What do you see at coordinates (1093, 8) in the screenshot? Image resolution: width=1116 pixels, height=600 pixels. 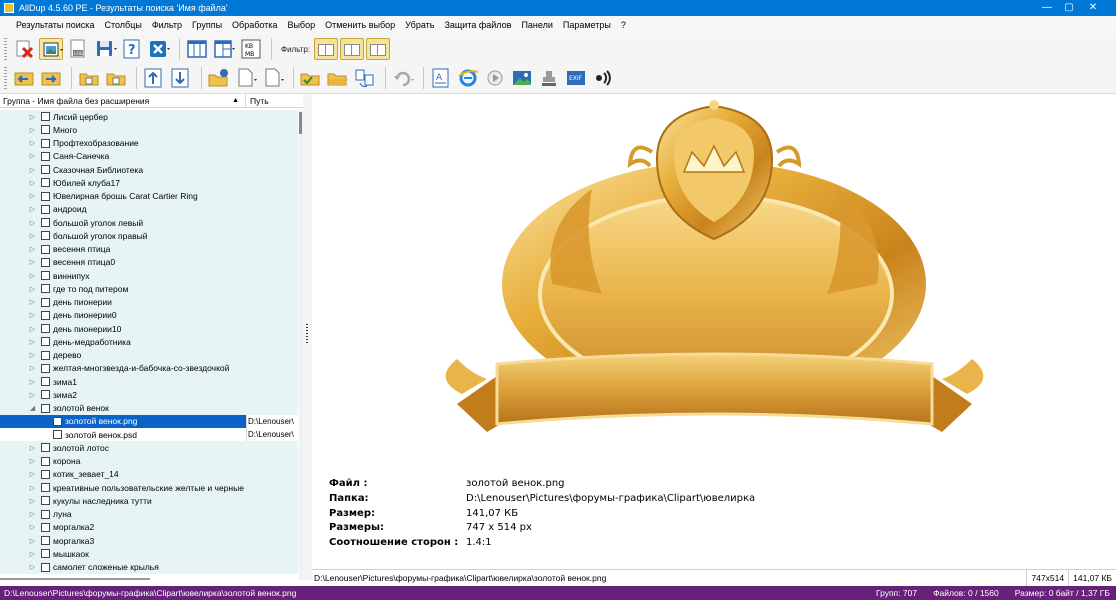 I see `close-button: ✕` at bounding box center [1093, 8].